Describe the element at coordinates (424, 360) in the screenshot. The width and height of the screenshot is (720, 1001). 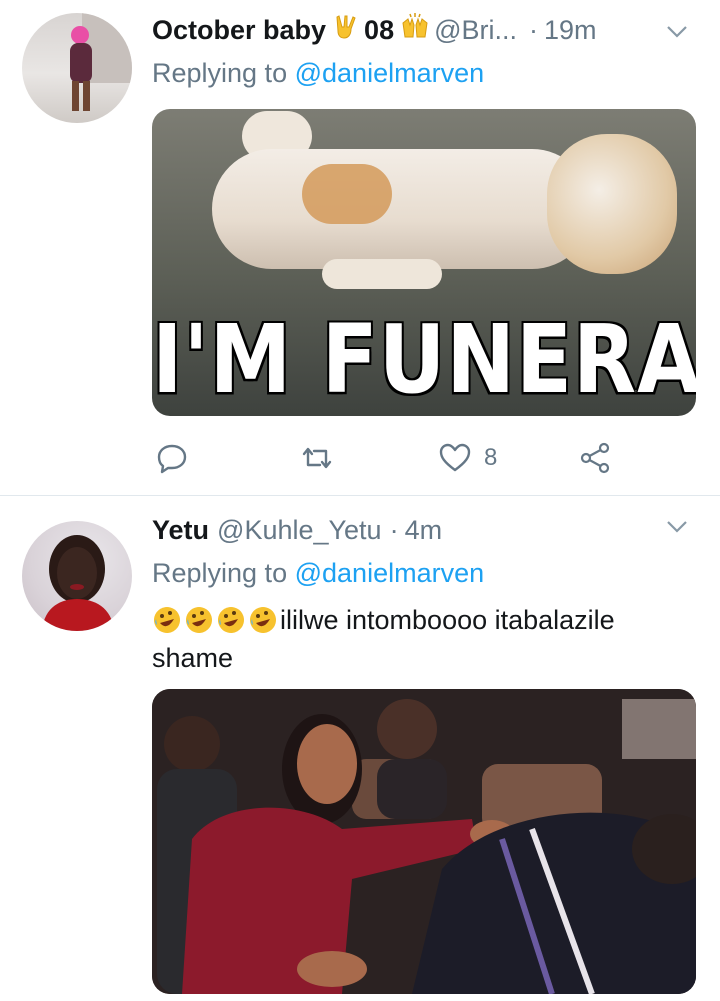
I see `media-caption: I'M FUNERAL` at that location.